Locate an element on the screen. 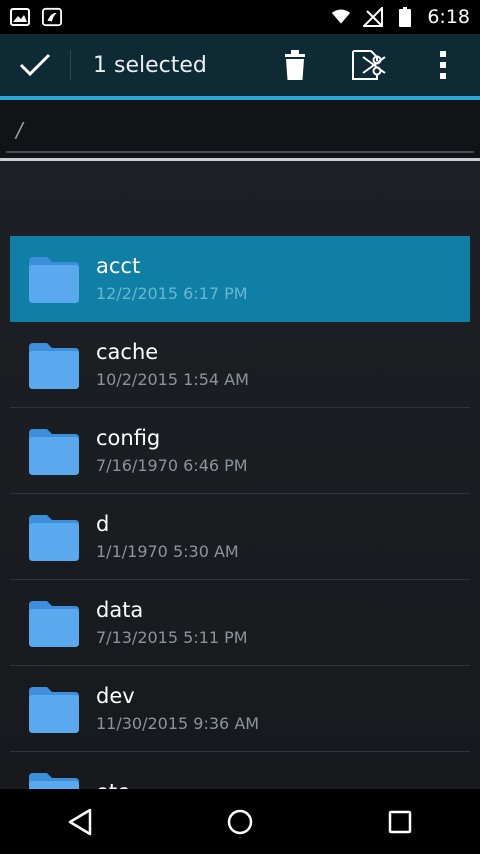  file-row: data 7/13/2015 5:11 PM is located at coordinates (240, 623).